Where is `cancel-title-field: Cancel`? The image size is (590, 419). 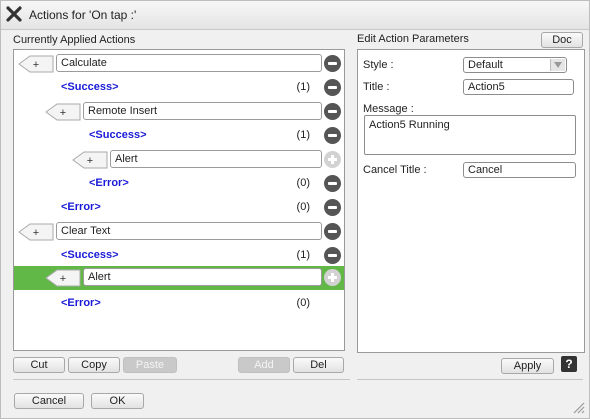
cancel-title-field: Cancel is located at coordinates (519, 170).